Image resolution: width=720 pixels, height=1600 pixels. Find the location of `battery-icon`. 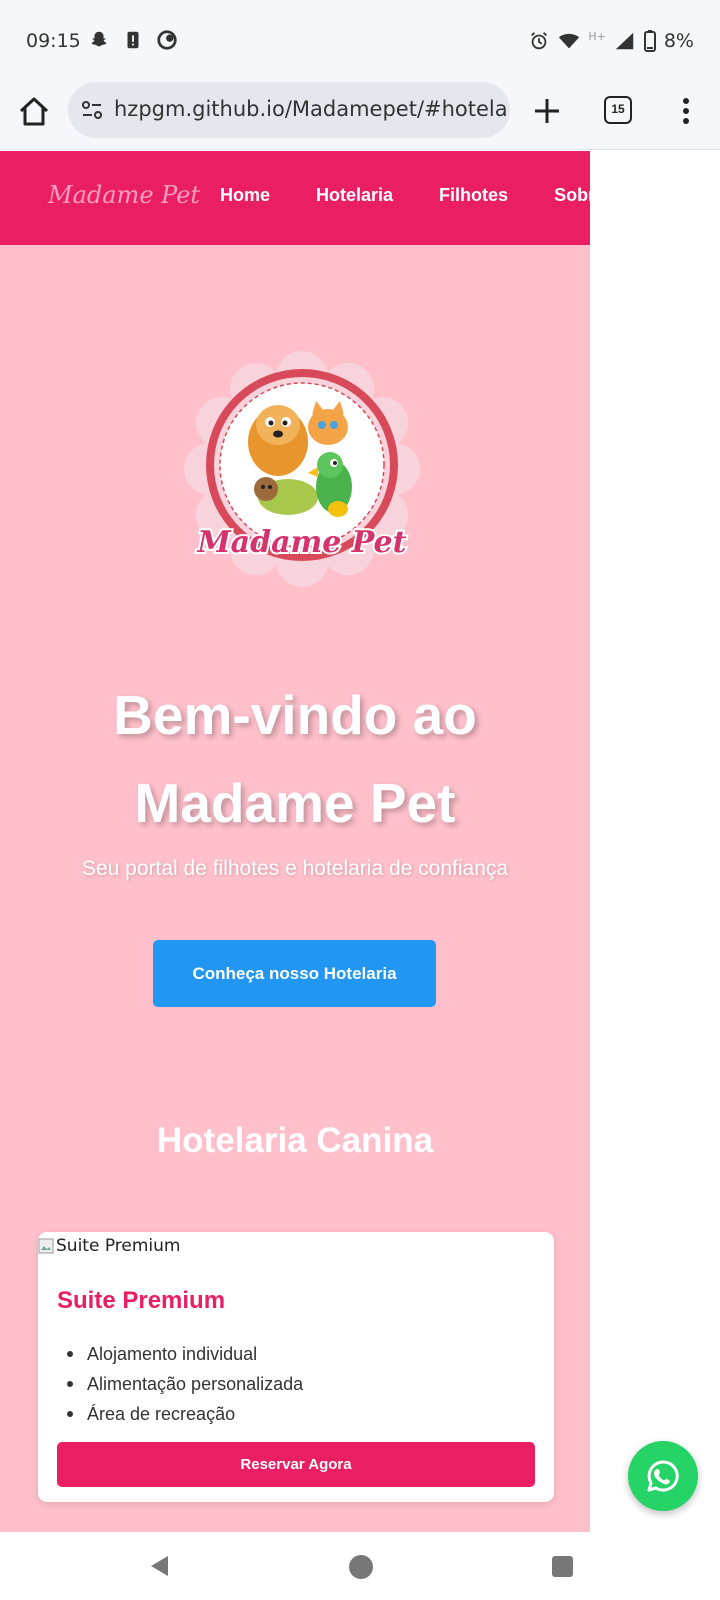

battery-icon is located at coordinates (649, 41).